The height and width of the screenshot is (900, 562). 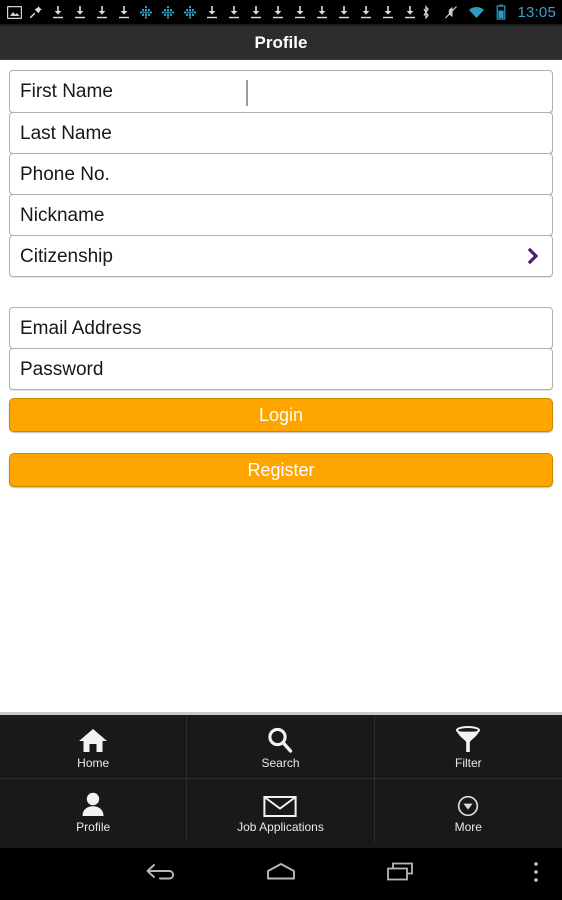 I want to click on login-button-label: Login, so click(x=281, y=414).